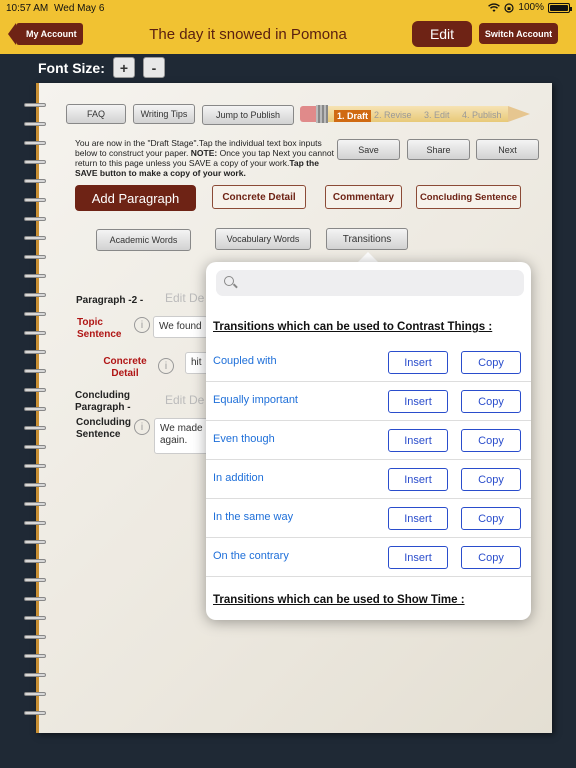 The image size is (576, 768). I want to click on battery-percent: 100%, so click(531, 7).